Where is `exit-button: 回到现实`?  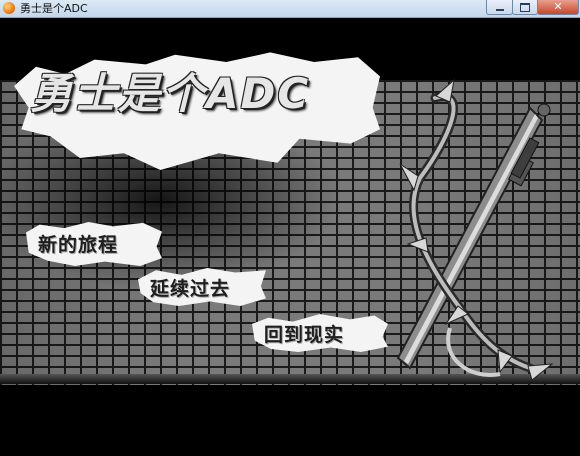 exit-button: 回到现实 is located at coordinates (304, 333).